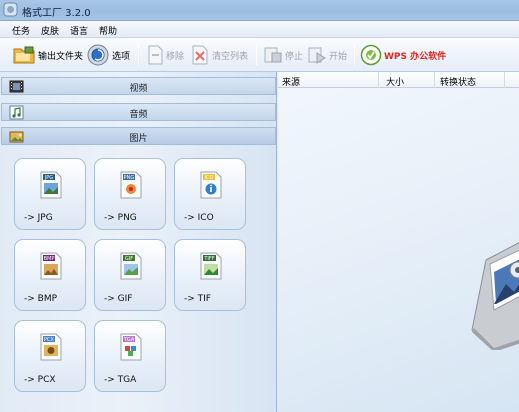 The width and height of the screenshot is (519, 412). Describe the element at coordinates (395, 81) in the screenshot. I see `column-size: 大小` at that location.